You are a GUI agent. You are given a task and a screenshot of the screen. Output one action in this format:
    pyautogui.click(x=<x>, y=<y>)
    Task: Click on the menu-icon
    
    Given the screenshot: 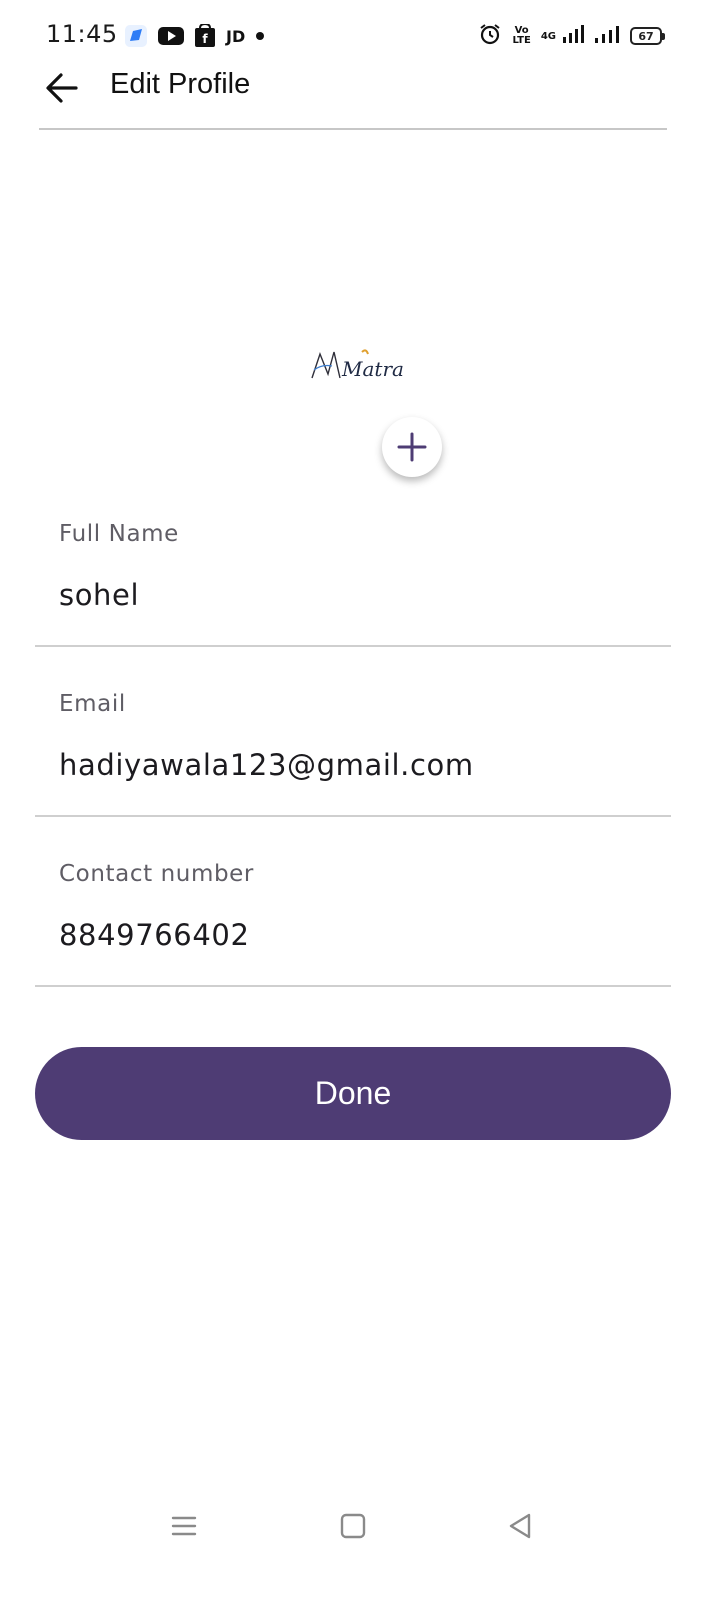 What is the action you would take?
    pyautogui.click(x=184, y=1526)
    